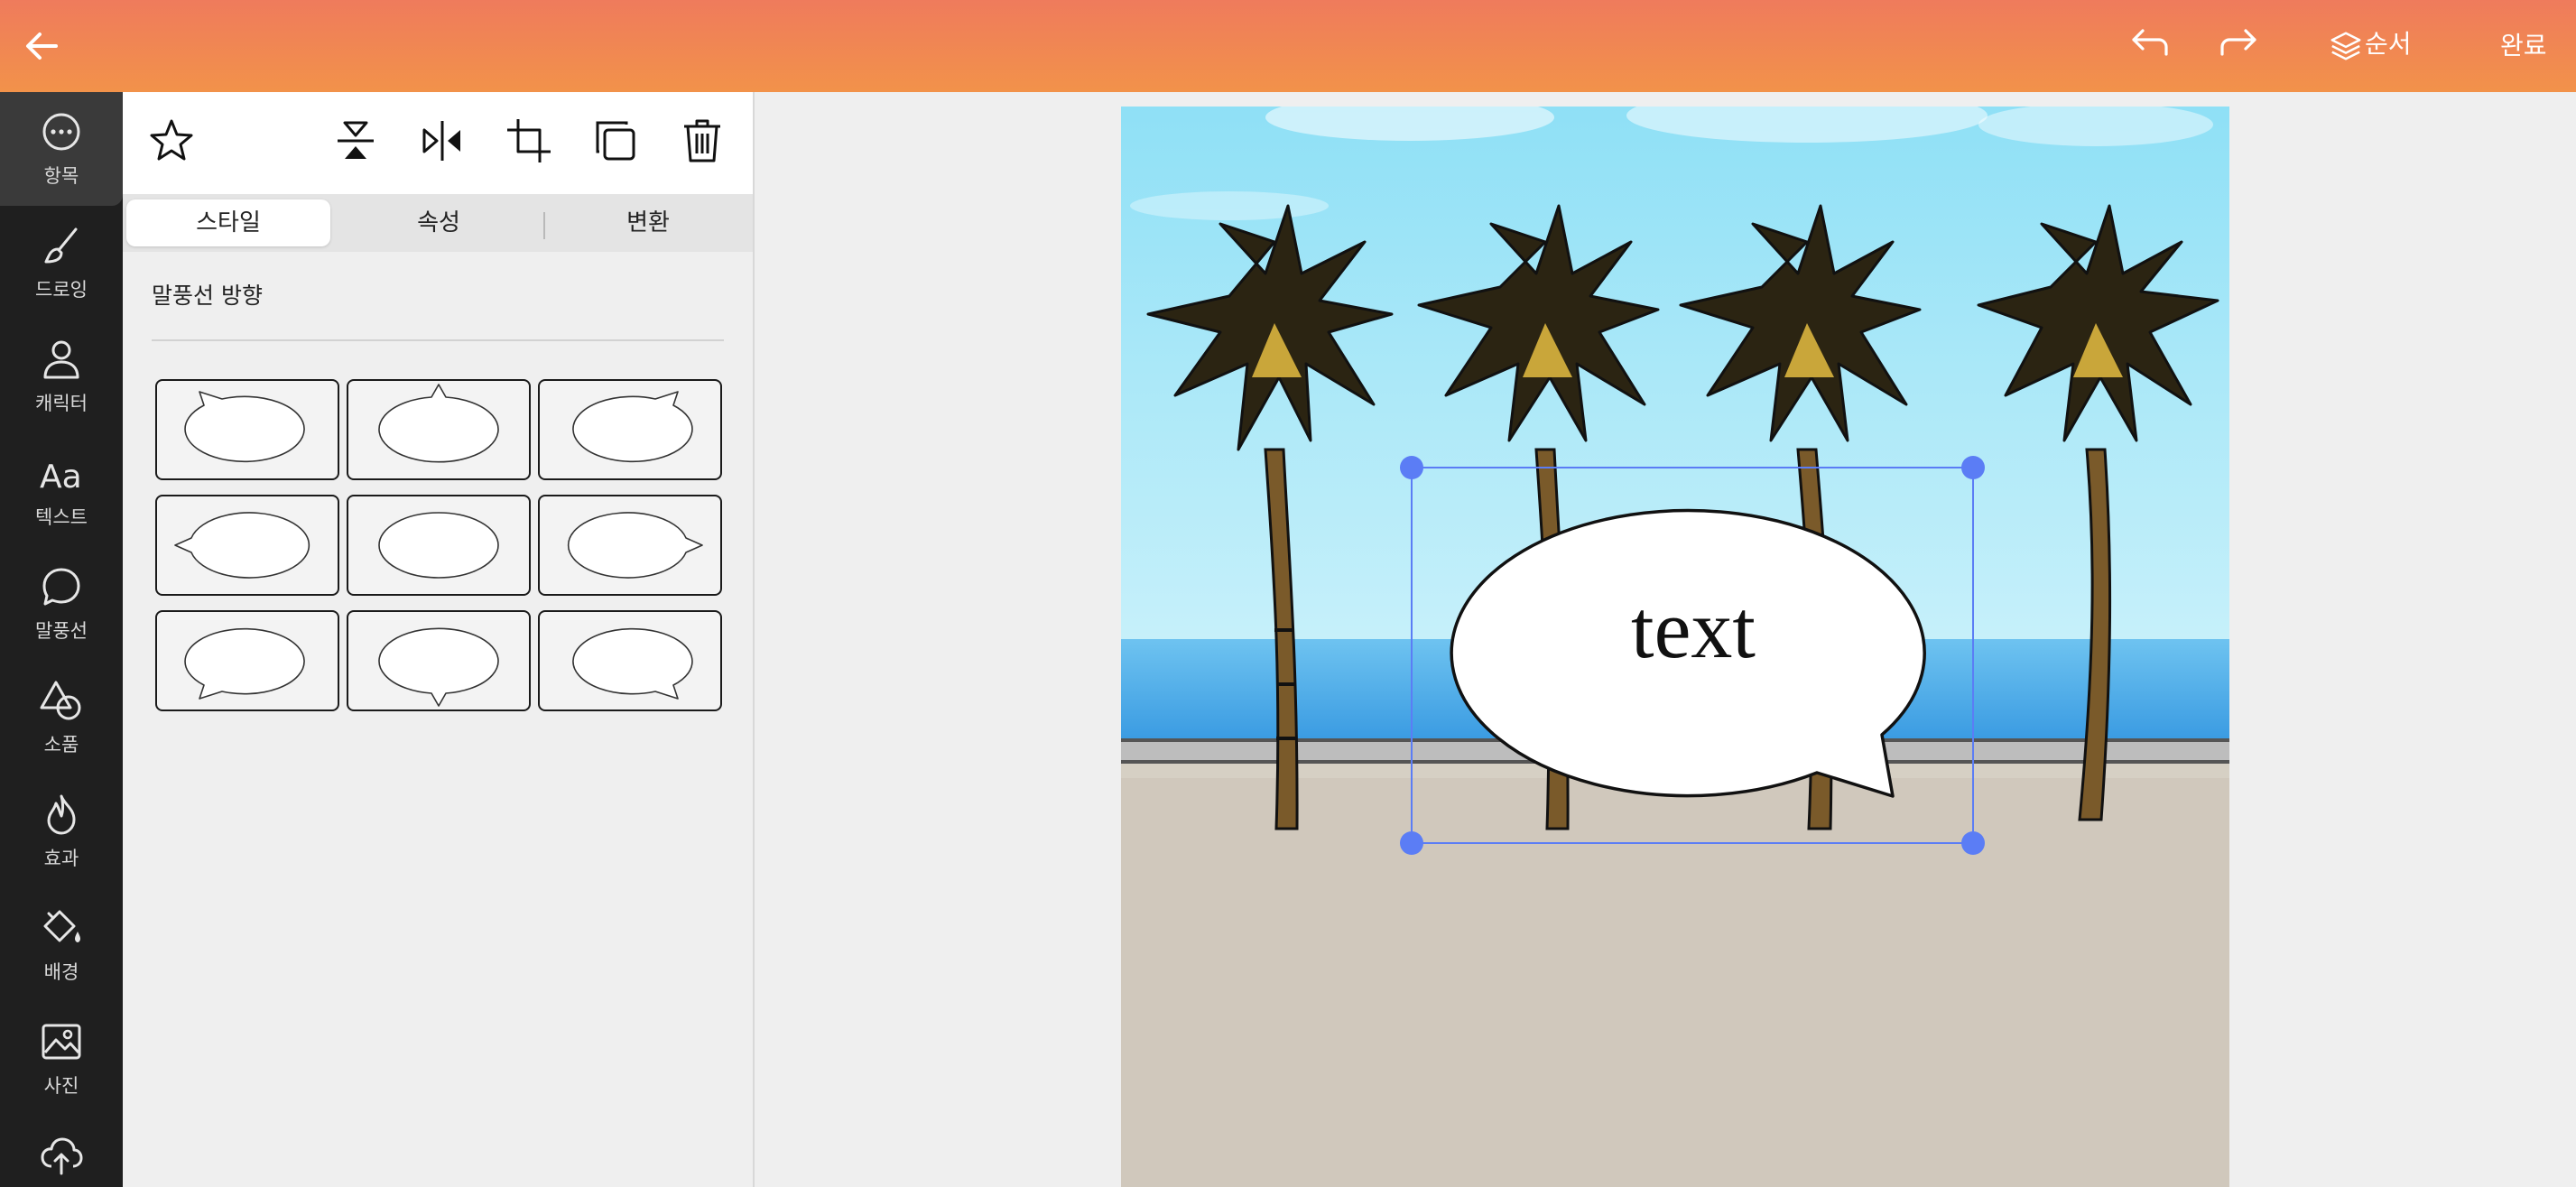 This screenshot has height=1187, width=2576. What do you see at coordinates (62, 404) in the screenshot?
I see `rail-label: 캐릭터` at bounding box center [62, 404].